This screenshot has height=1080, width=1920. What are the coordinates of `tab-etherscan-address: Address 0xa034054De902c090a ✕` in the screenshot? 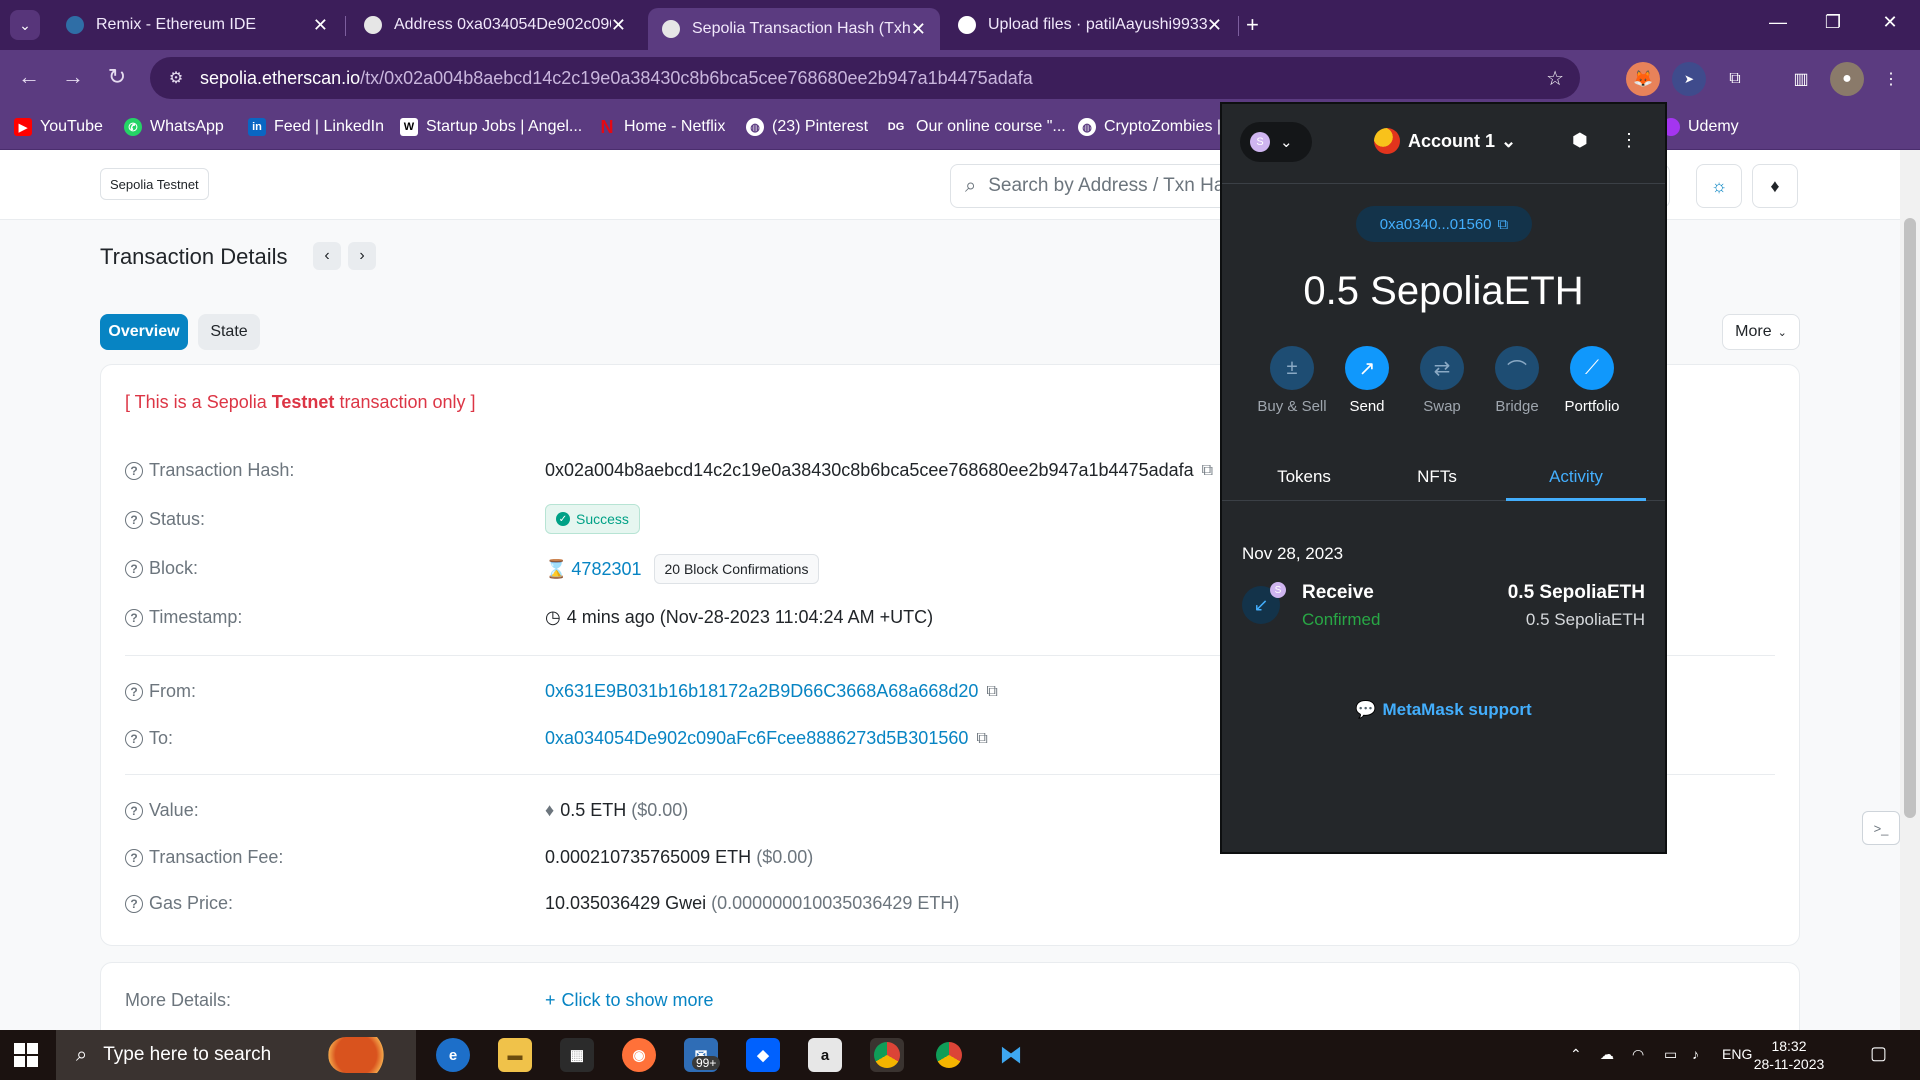 It's located at (495, 25).